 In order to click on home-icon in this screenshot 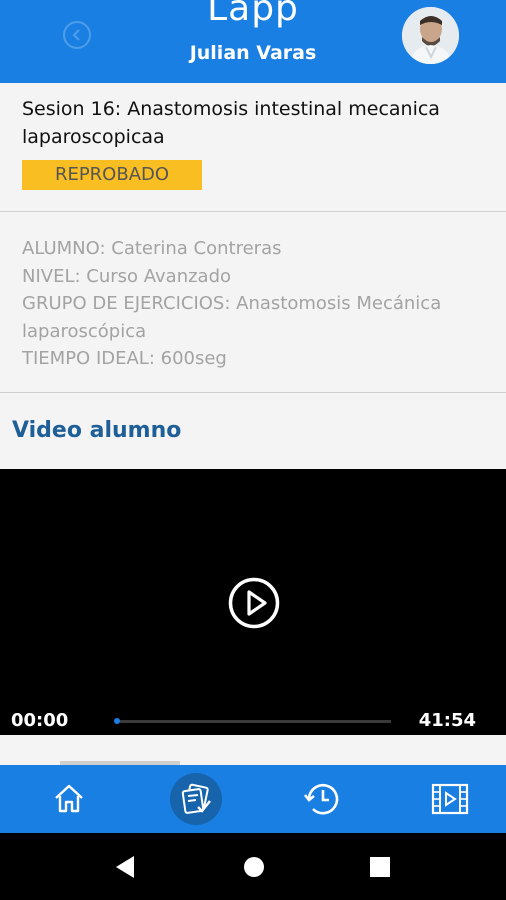, I will do `click(69, 798)`.